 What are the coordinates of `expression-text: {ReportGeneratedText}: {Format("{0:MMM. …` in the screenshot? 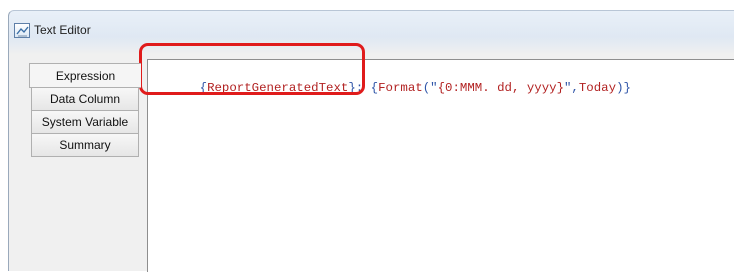 It's located at (393, 88).